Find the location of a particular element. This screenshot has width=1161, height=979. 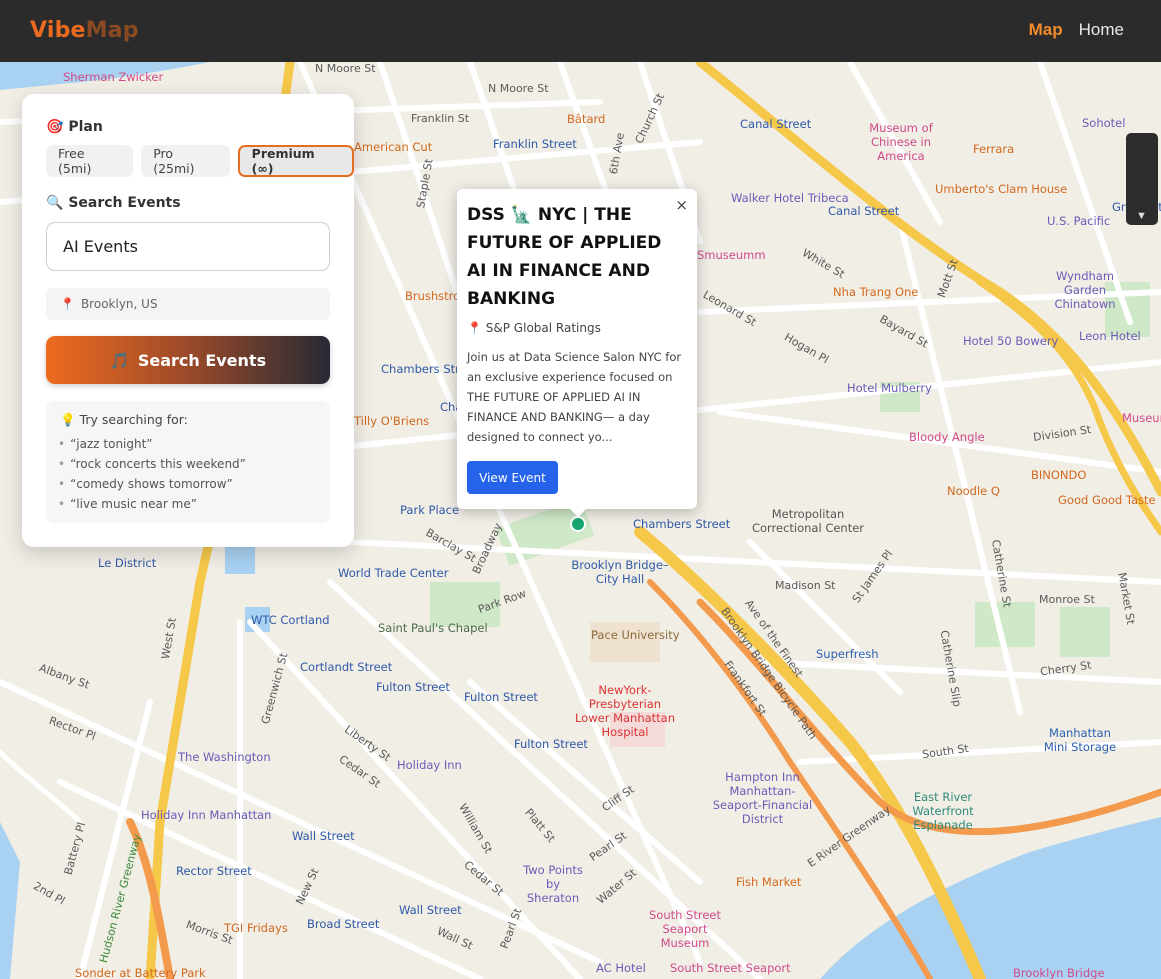

street-label: Madison St is located at coordinates (805, 585).